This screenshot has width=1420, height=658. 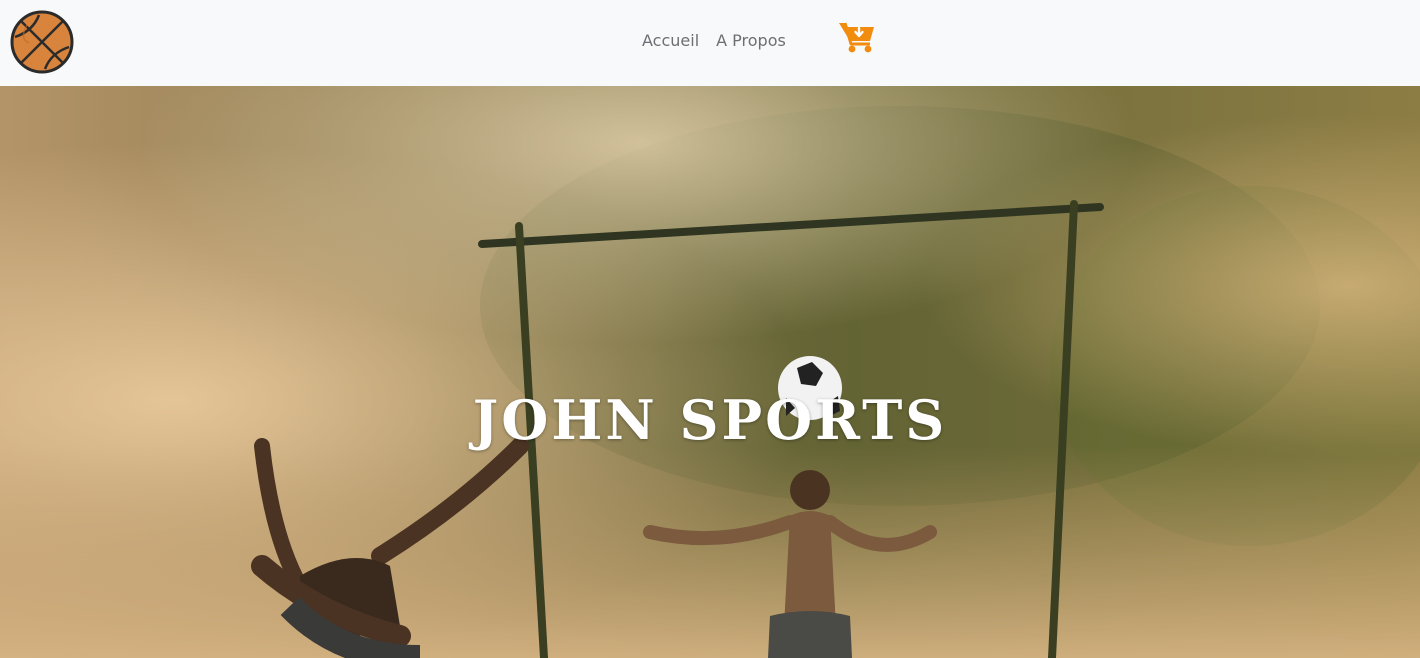 What do you see at coordinates (710, 420) in the screenshot?
I see `hero-title: JOHN SPORTS` at bounding box center [710, 420].